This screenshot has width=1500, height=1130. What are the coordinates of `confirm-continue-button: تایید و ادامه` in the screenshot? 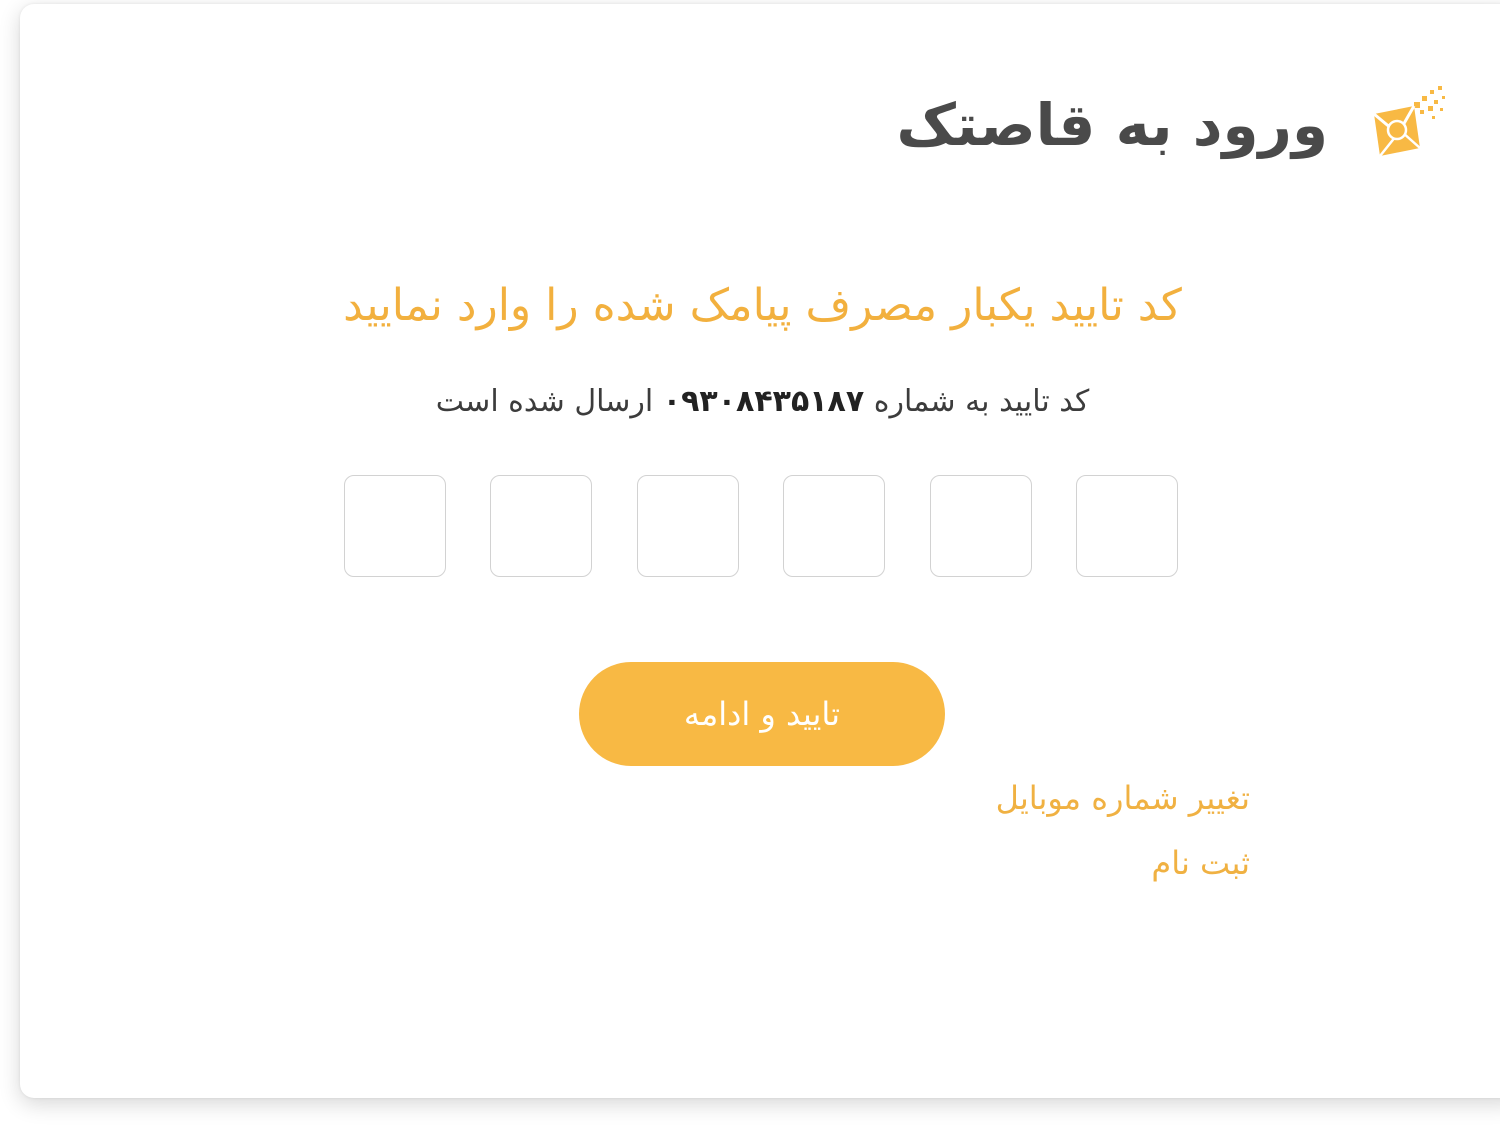 It's located at (762, 714).